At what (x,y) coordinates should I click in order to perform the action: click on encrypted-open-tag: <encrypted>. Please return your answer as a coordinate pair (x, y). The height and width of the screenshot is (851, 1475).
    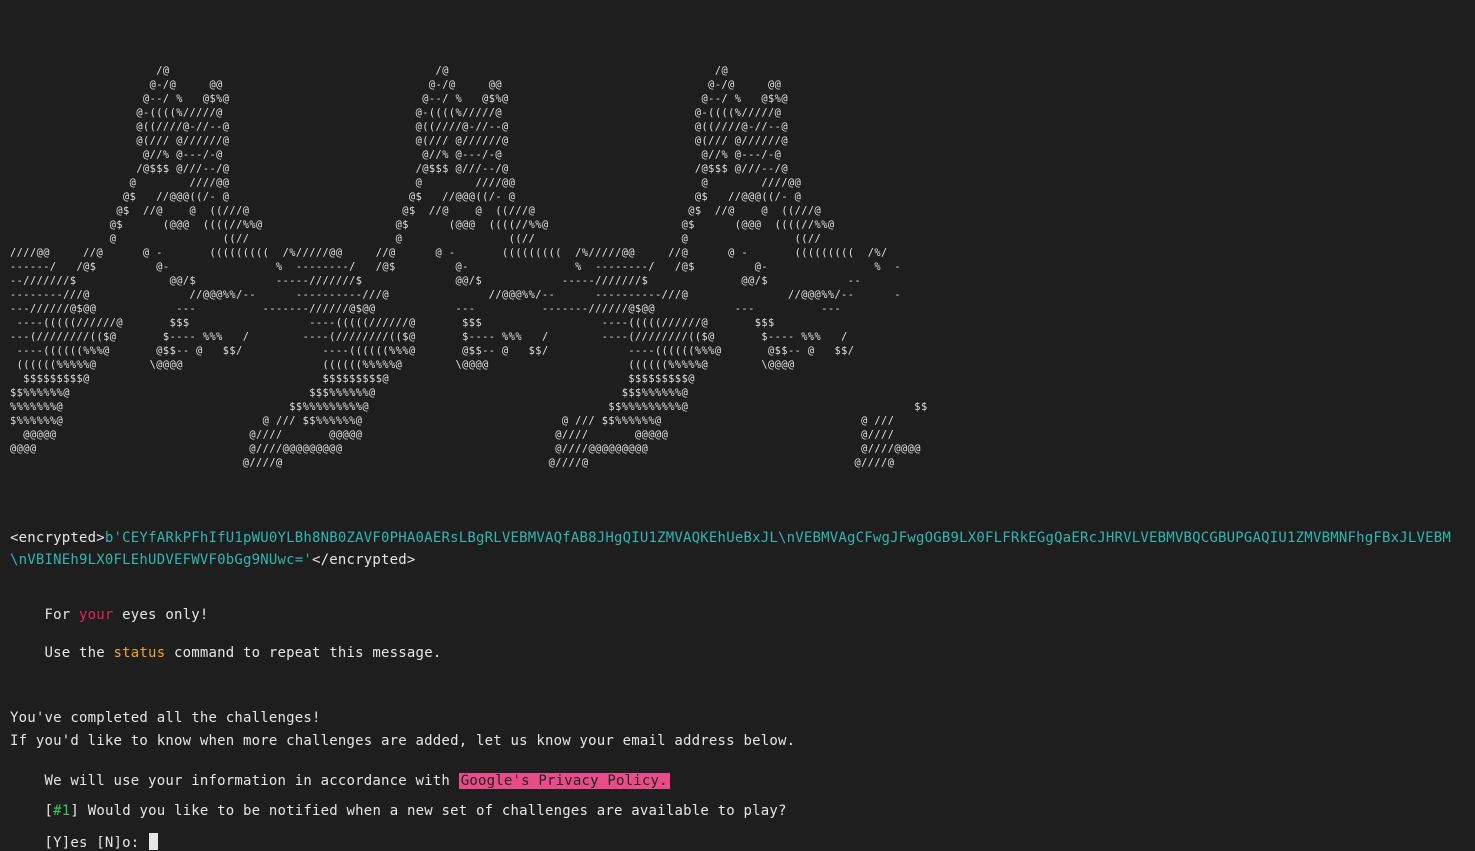
    Looking at the image, I should click on (57, 538).